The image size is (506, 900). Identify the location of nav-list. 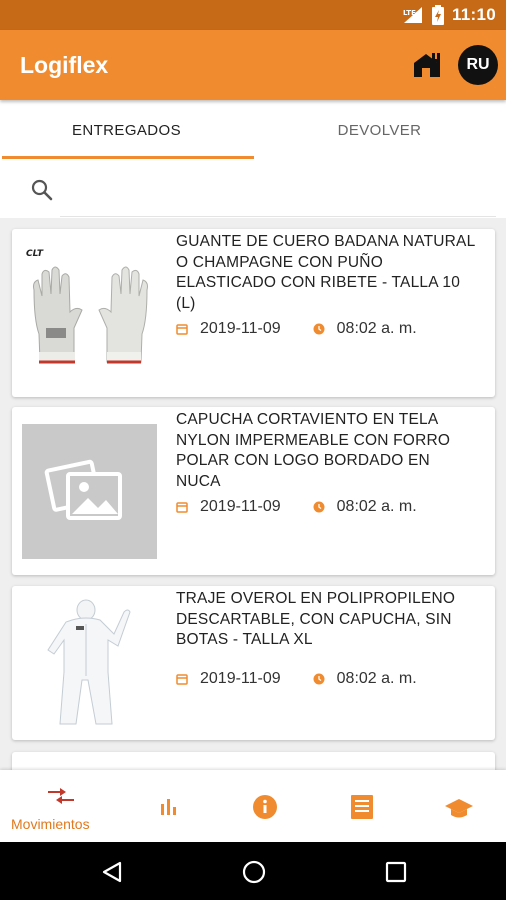
(361, 806).